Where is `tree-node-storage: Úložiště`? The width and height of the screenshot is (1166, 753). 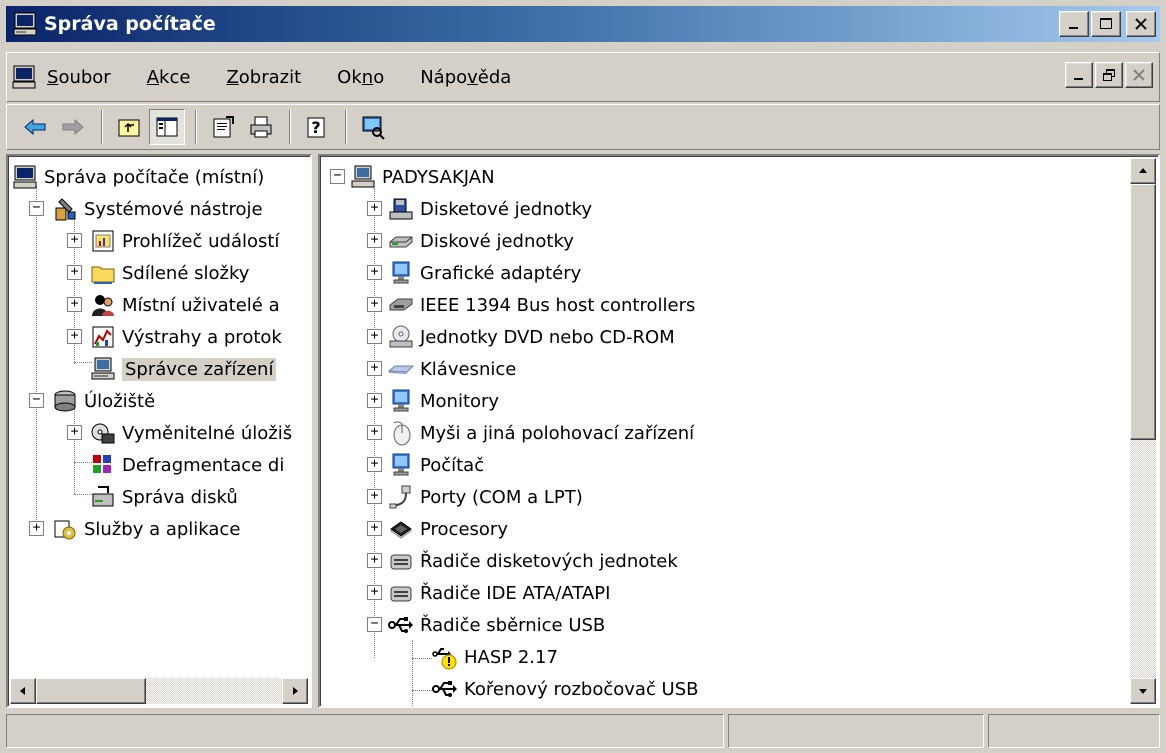 tree-node-storage: Úložiště is located at coordinates (103, 401).